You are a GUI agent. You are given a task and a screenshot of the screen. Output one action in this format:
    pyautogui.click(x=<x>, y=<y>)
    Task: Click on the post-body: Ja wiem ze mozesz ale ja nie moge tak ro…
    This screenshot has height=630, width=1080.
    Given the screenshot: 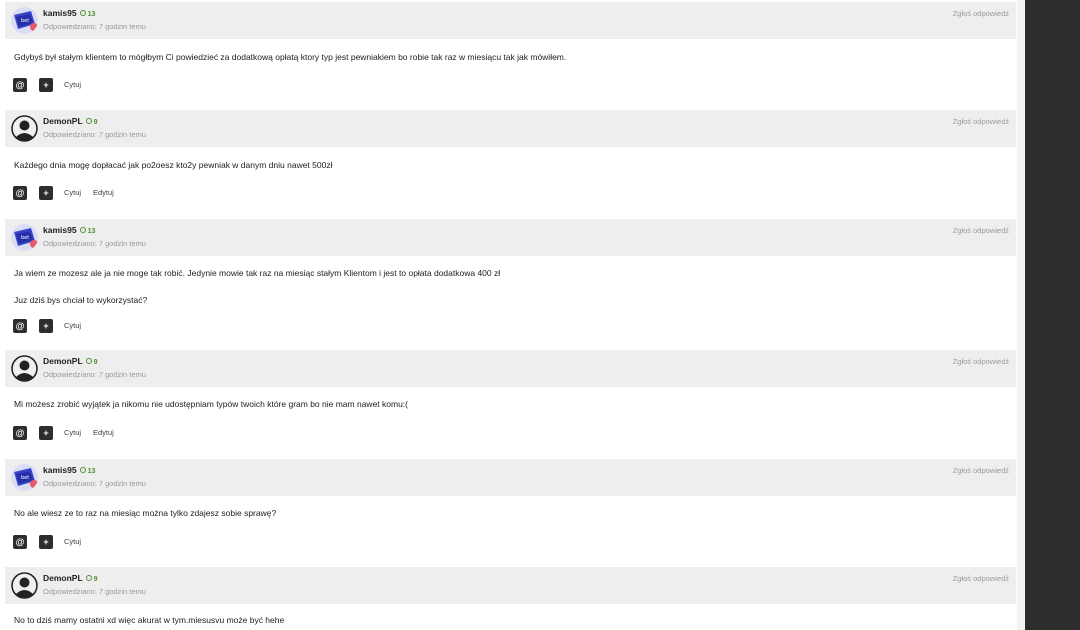 What is the action you would take?
    pyautogui.click(x=510, y=302)
    